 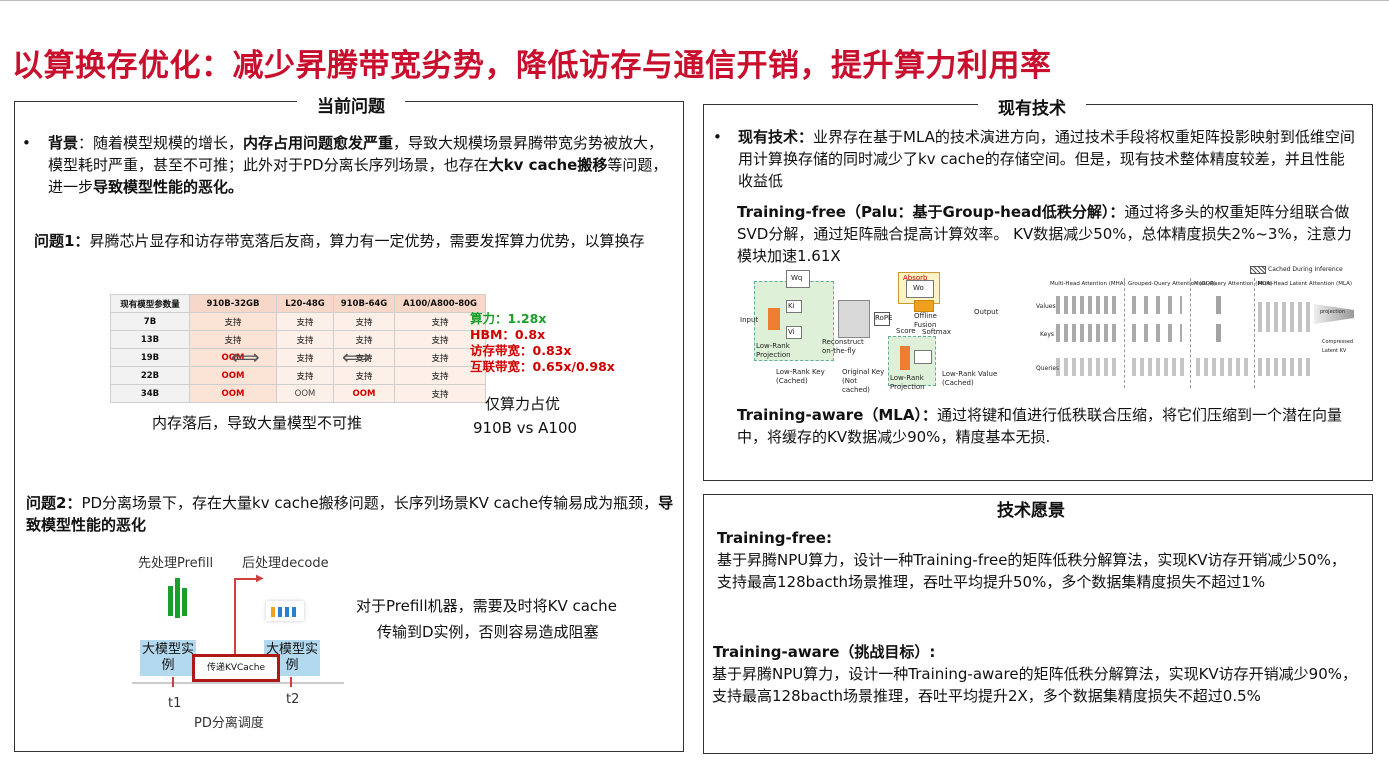 What do you see at coordinates (175, 703) in the screenshot?
I see `label-t1: t1` at bounding box center [175, 703].